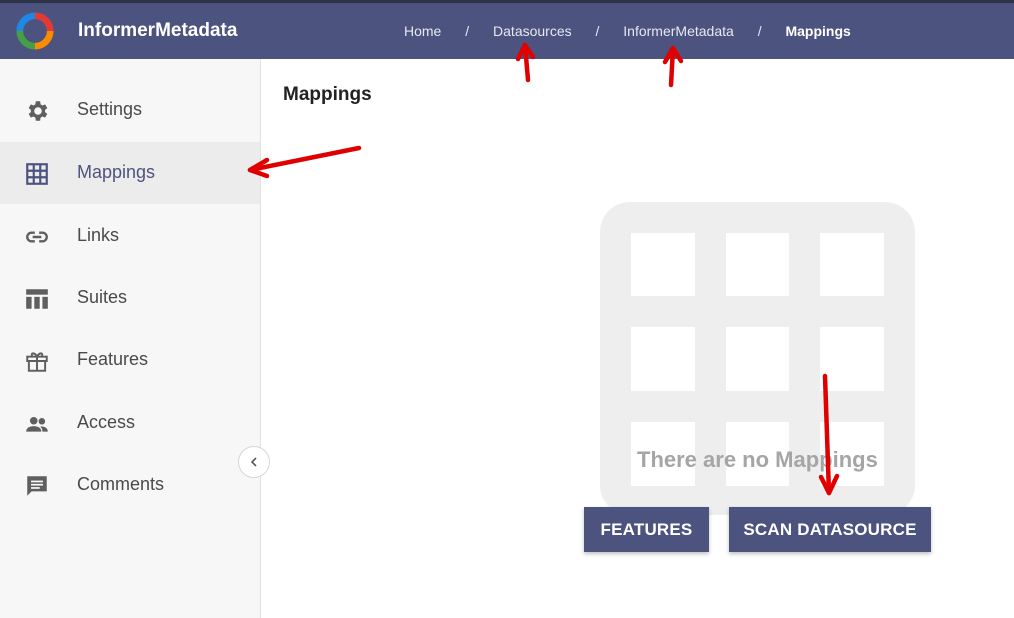 This screenshot has width=1014, height=618. I want to click on sidebar-item-mappings: Mappings, so click(130, 173).